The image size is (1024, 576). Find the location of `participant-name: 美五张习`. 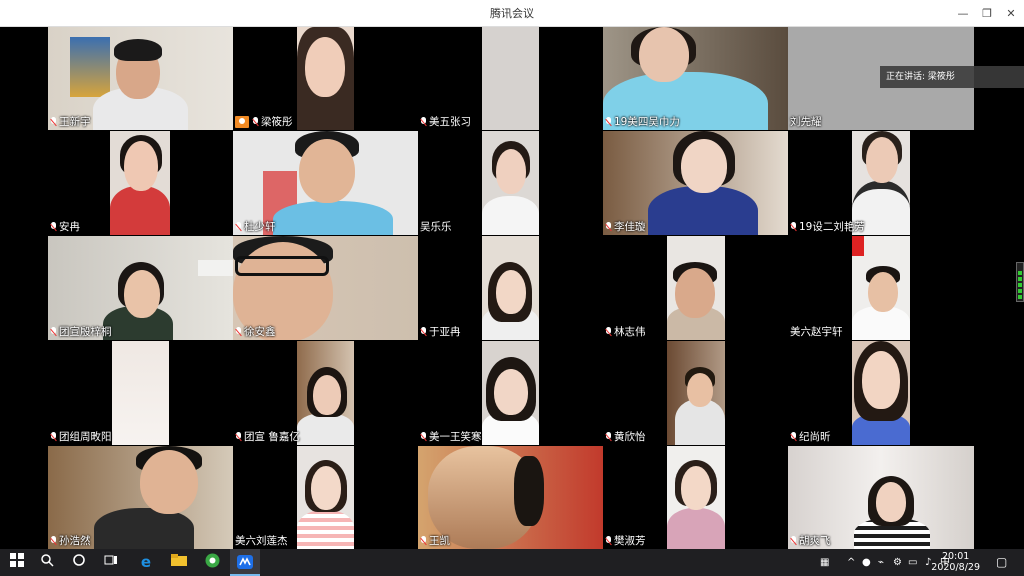

participant-name: 美五张习 is located at coordinates (445, 121).